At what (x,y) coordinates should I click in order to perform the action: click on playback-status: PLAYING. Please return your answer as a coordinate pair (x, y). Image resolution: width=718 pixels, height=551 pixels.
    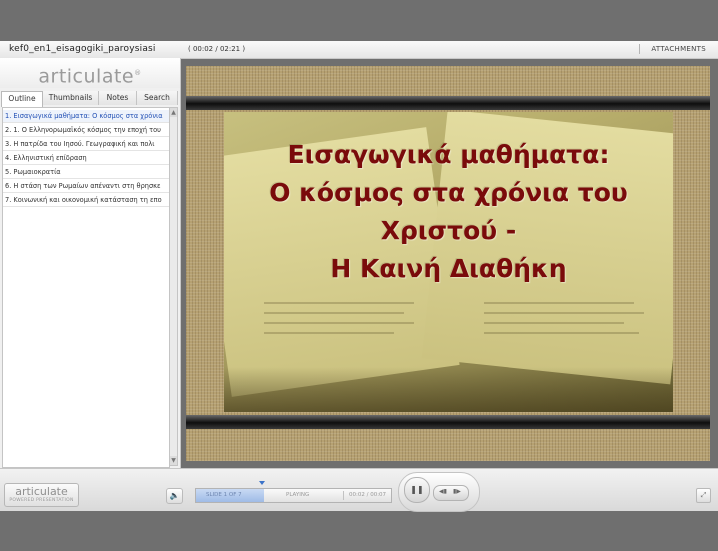
    Looking at the image, I should click on (298, 495).